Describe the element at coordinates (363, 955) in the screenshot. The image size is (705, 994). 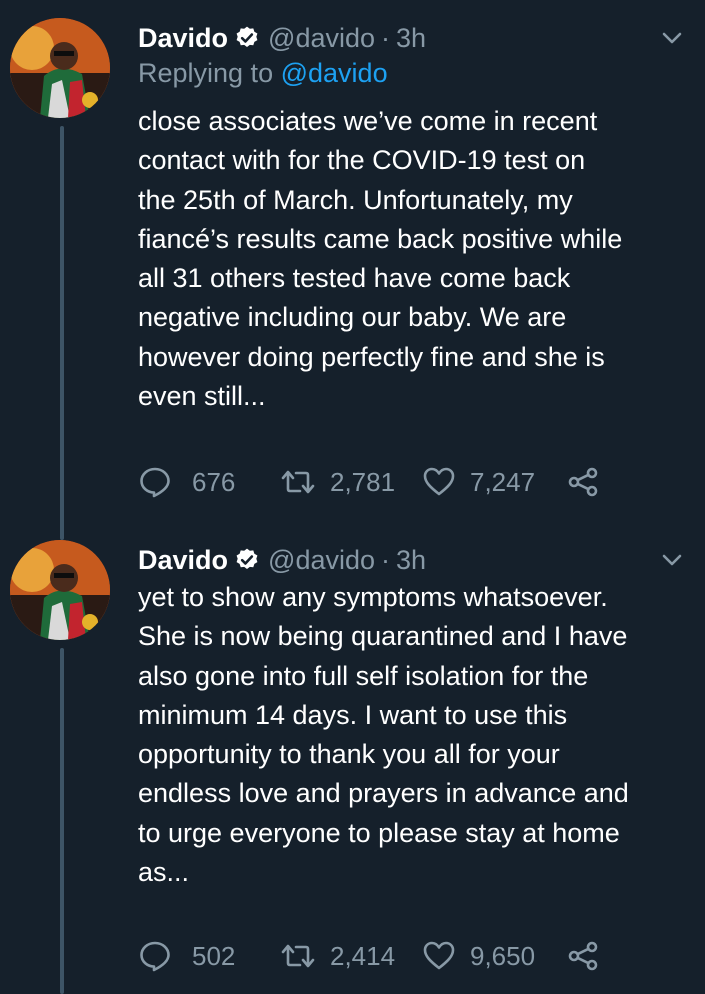
I see `retweet-count: 2,414` at that location.